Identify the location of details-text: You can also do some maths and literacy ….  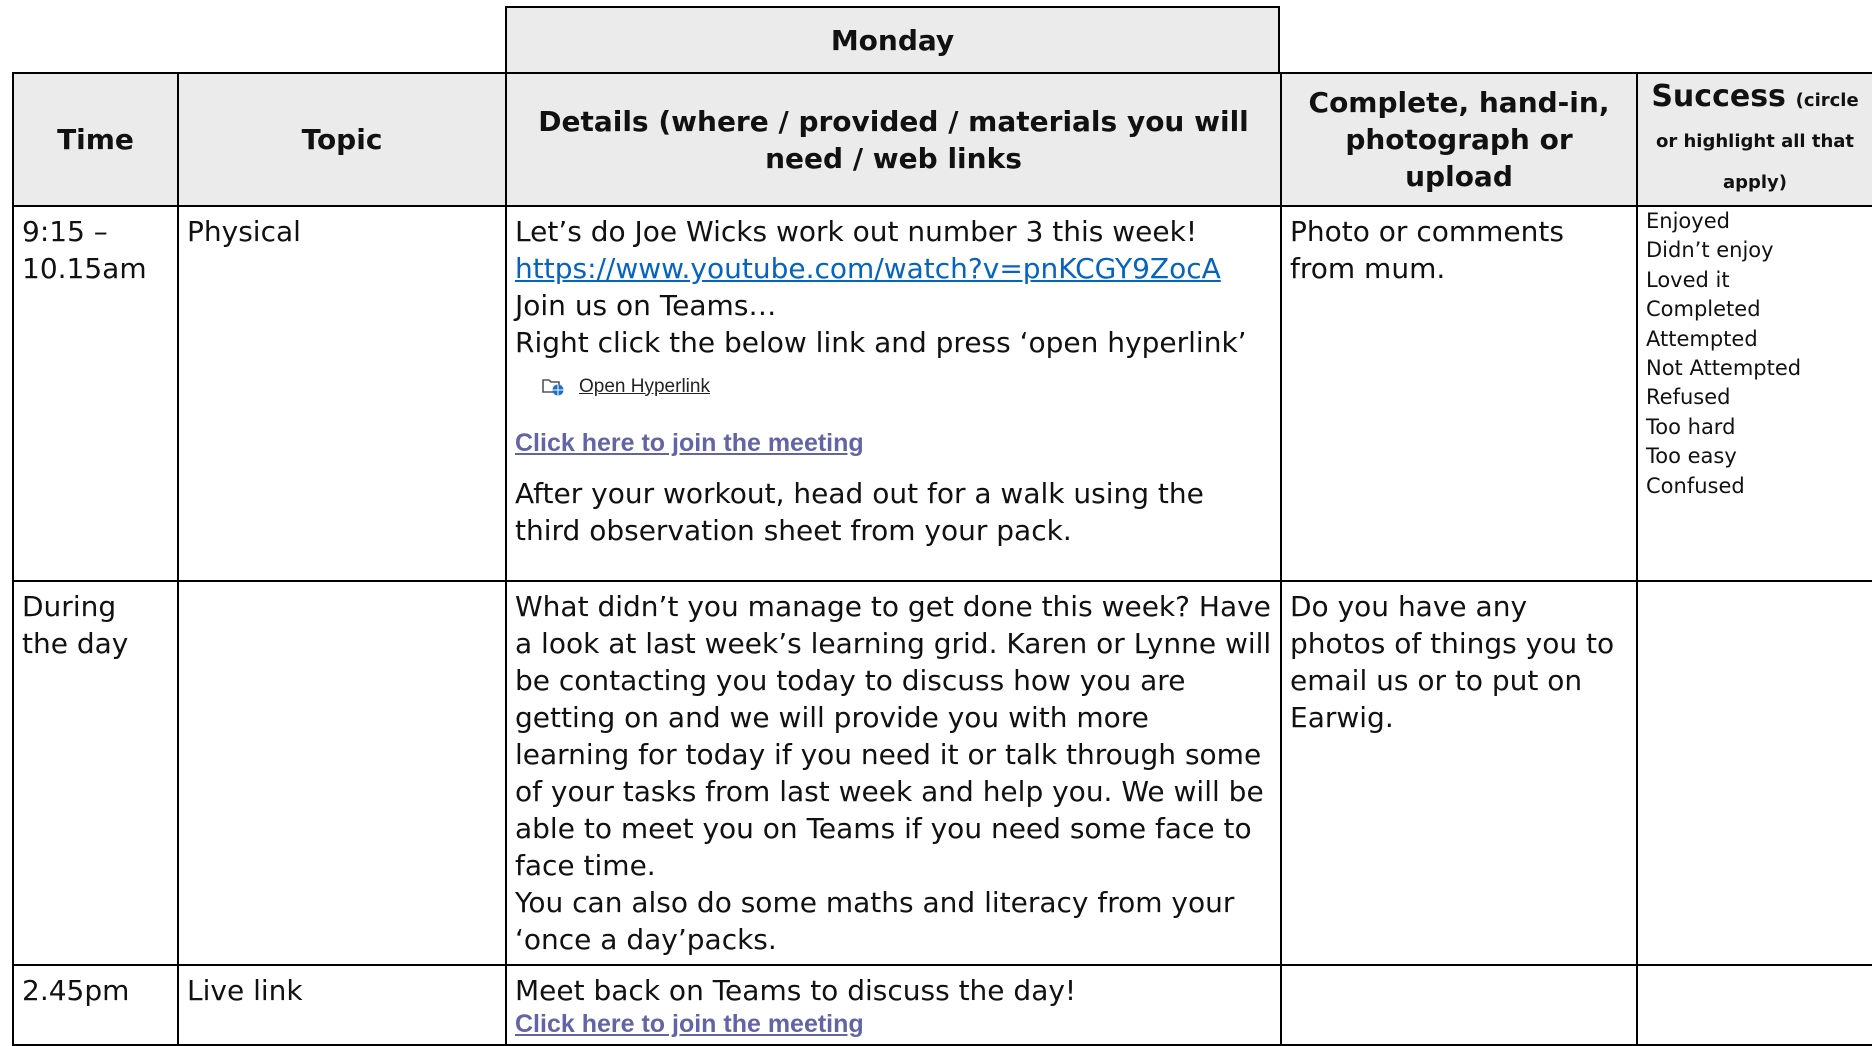
(875, 921).